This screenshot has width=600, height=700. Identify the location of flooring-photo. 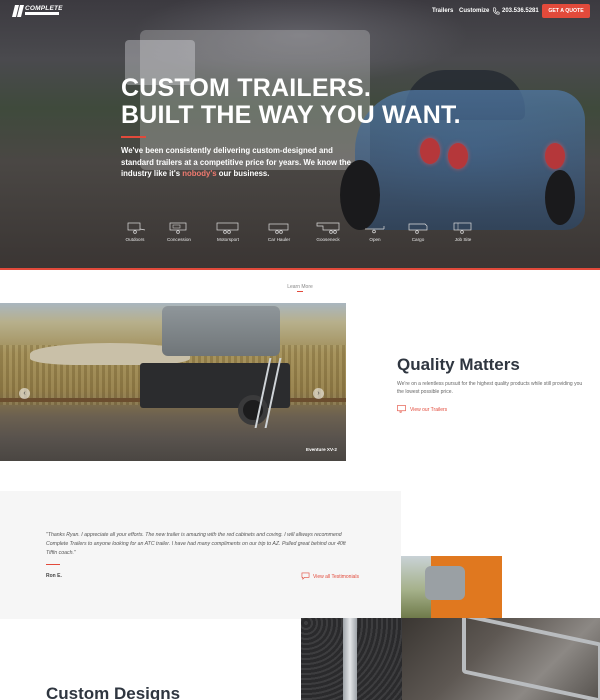
(351, 659).